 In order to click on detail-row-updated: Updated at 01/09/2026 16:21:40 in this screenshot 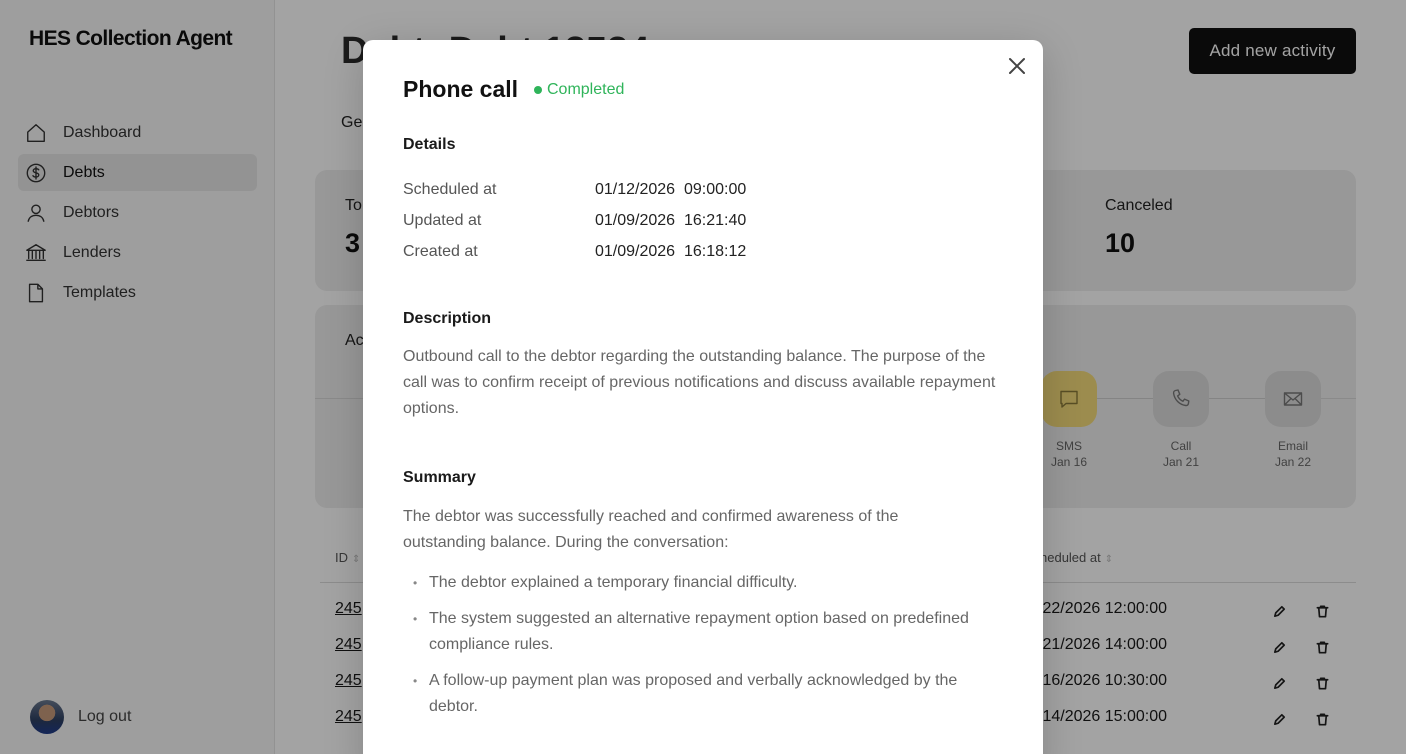, I will do `click(574, 227)`.